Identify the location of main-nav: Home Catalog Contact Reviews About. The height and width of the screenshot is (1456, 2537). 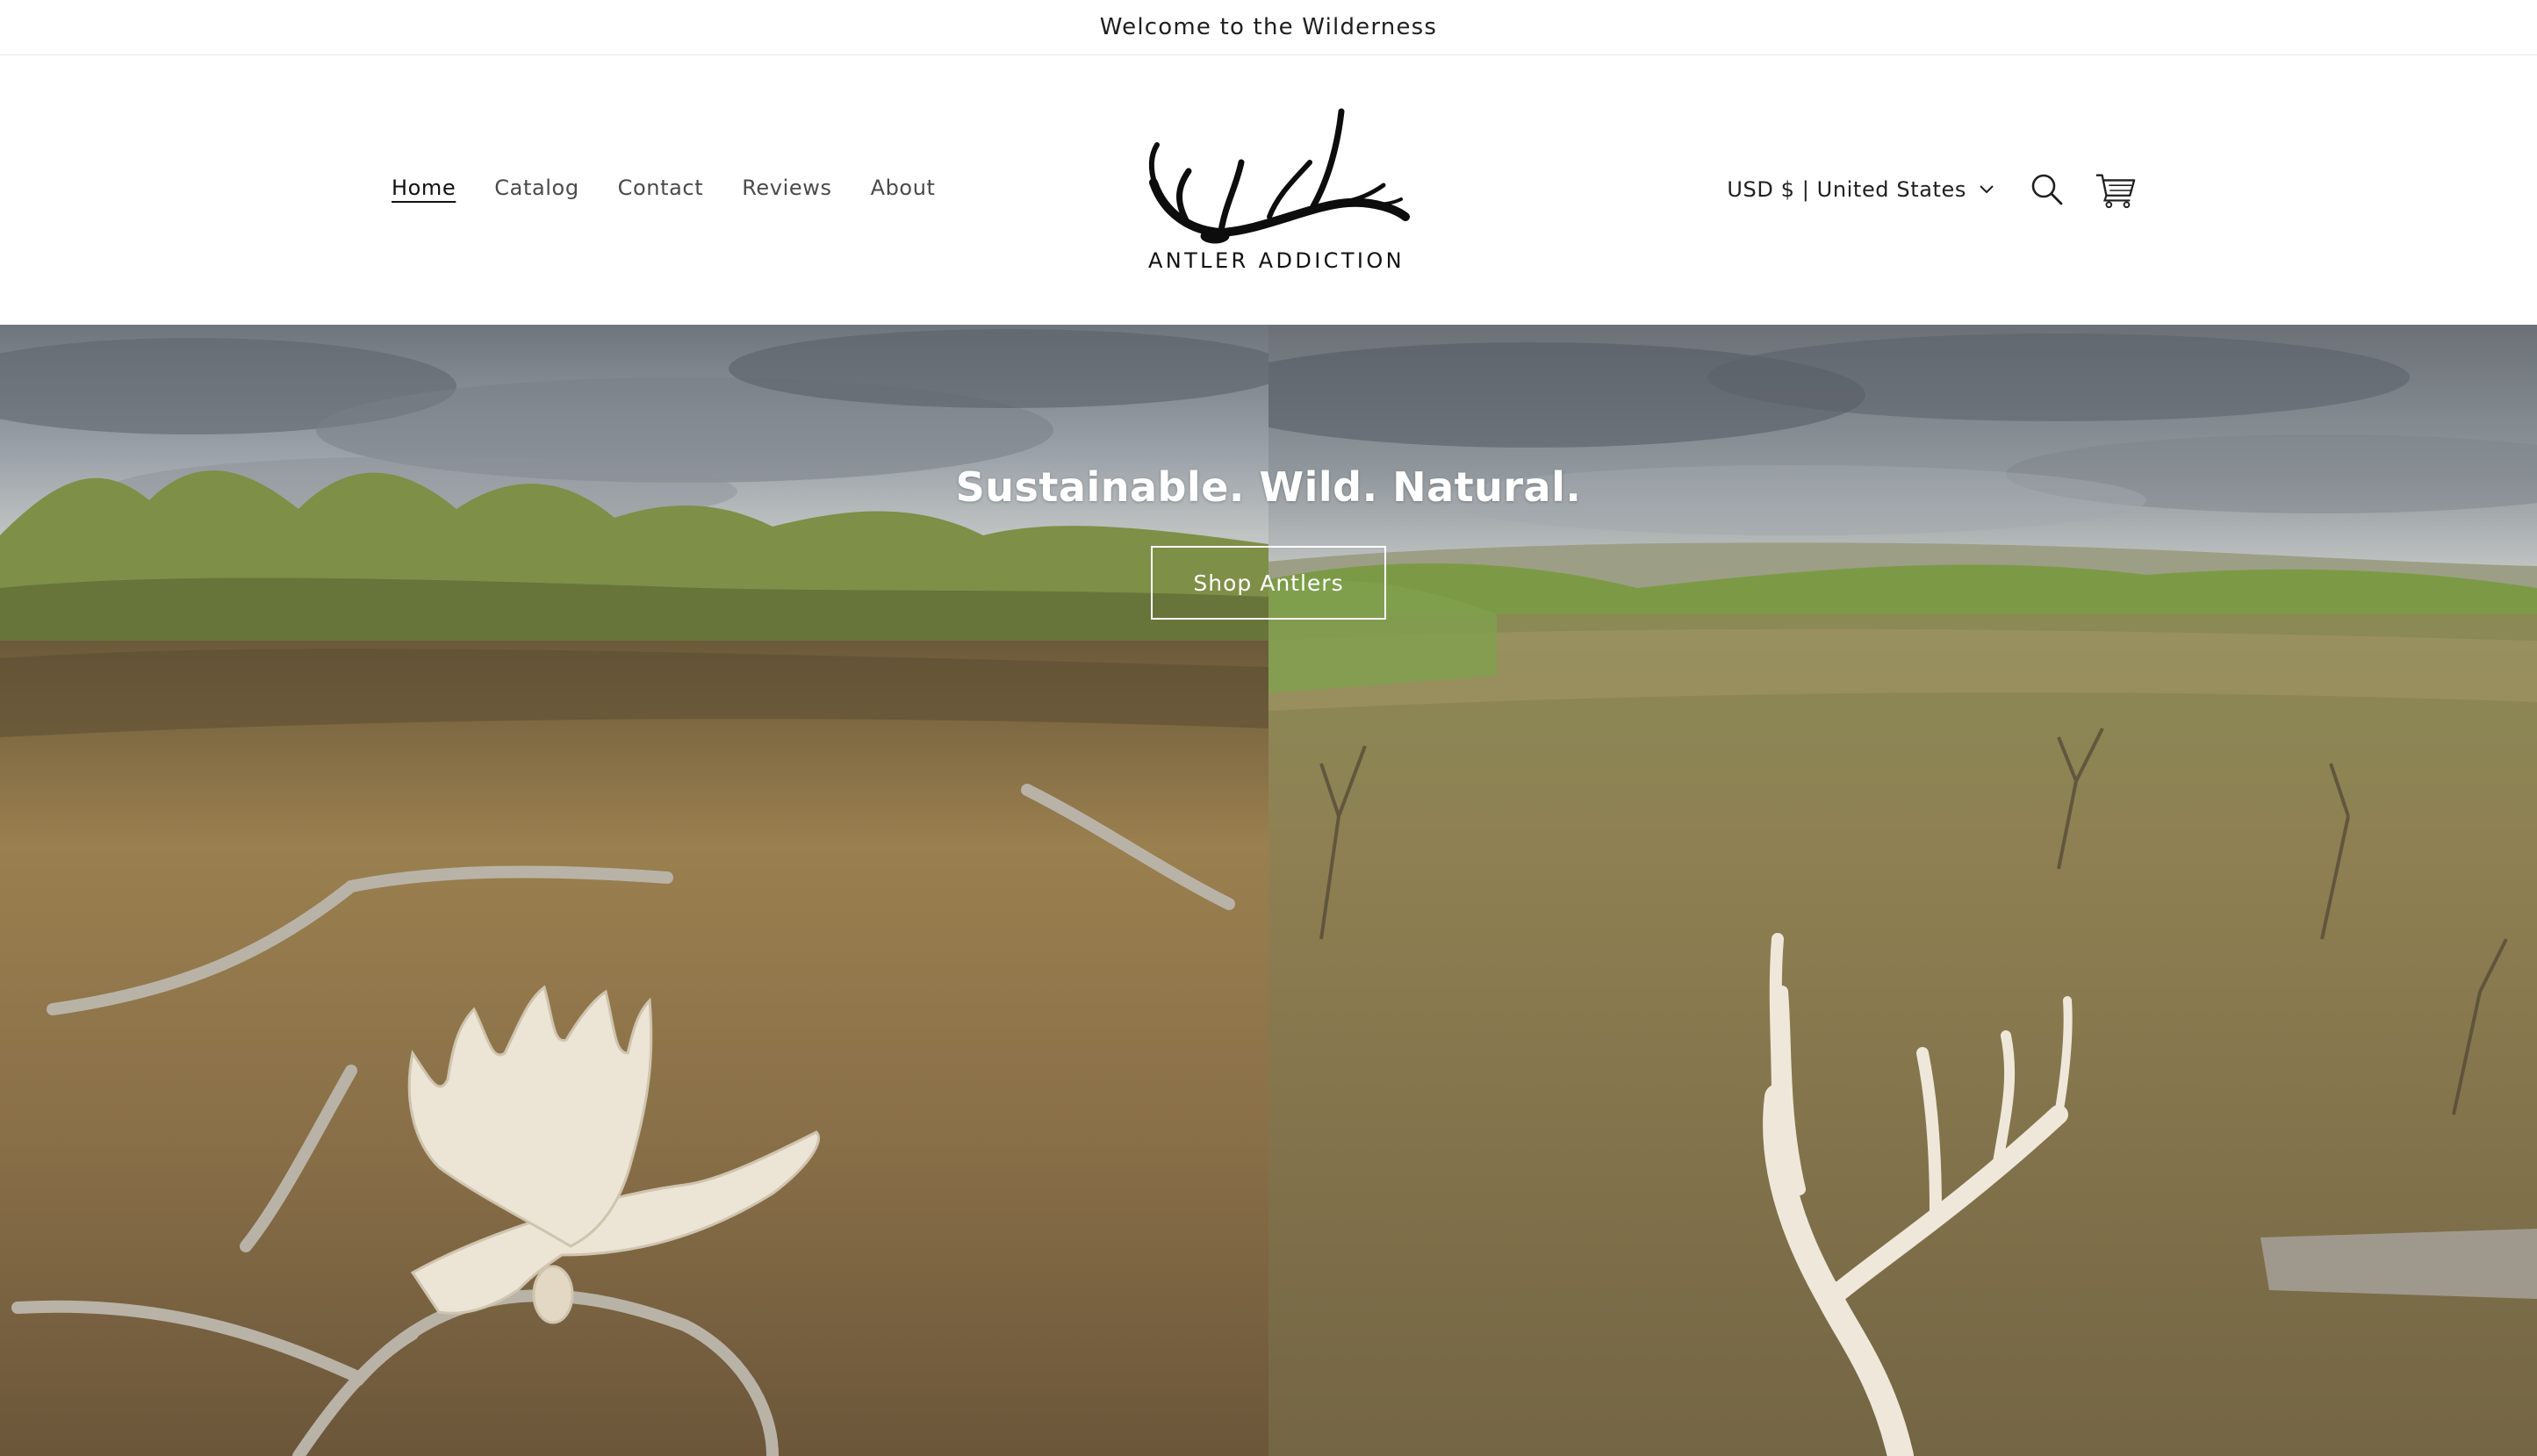
(664, 188).